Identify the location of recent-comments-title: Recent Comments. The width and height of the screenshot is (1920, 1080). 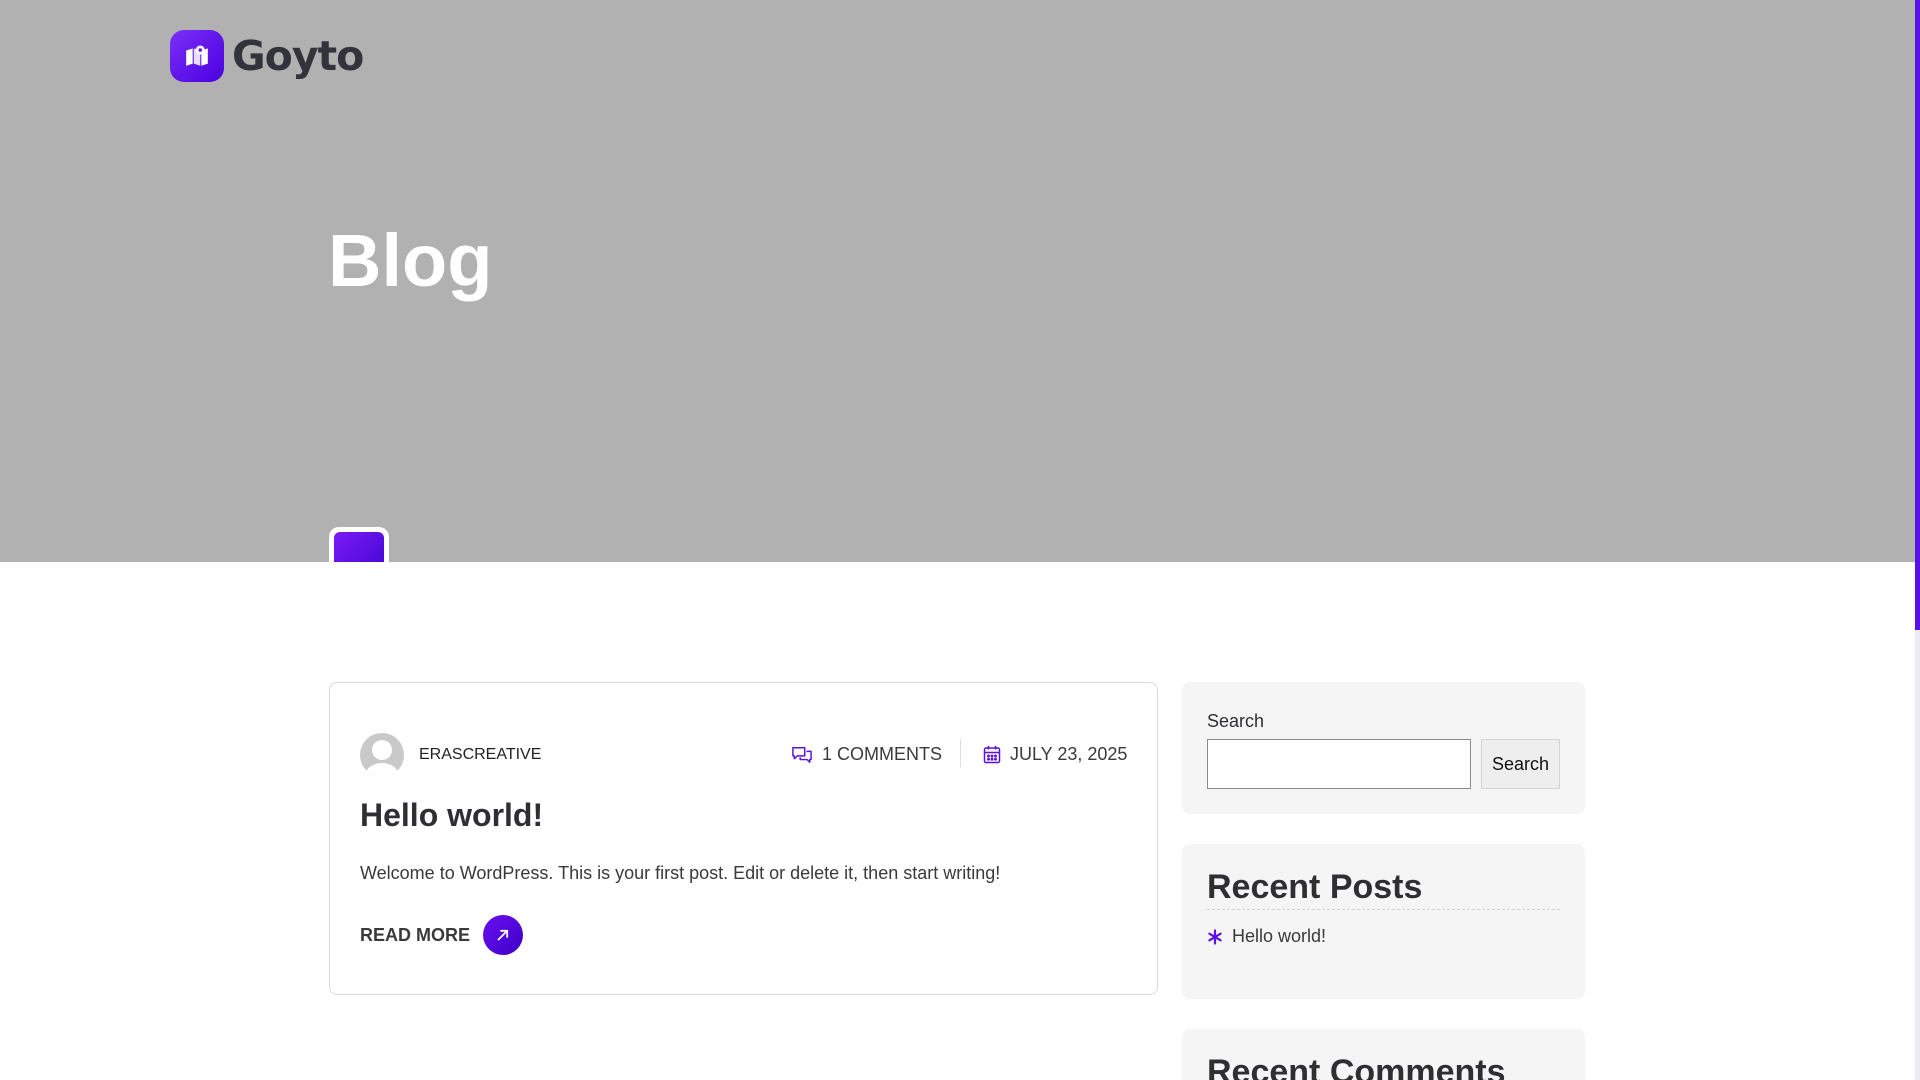
(1356, 1066).